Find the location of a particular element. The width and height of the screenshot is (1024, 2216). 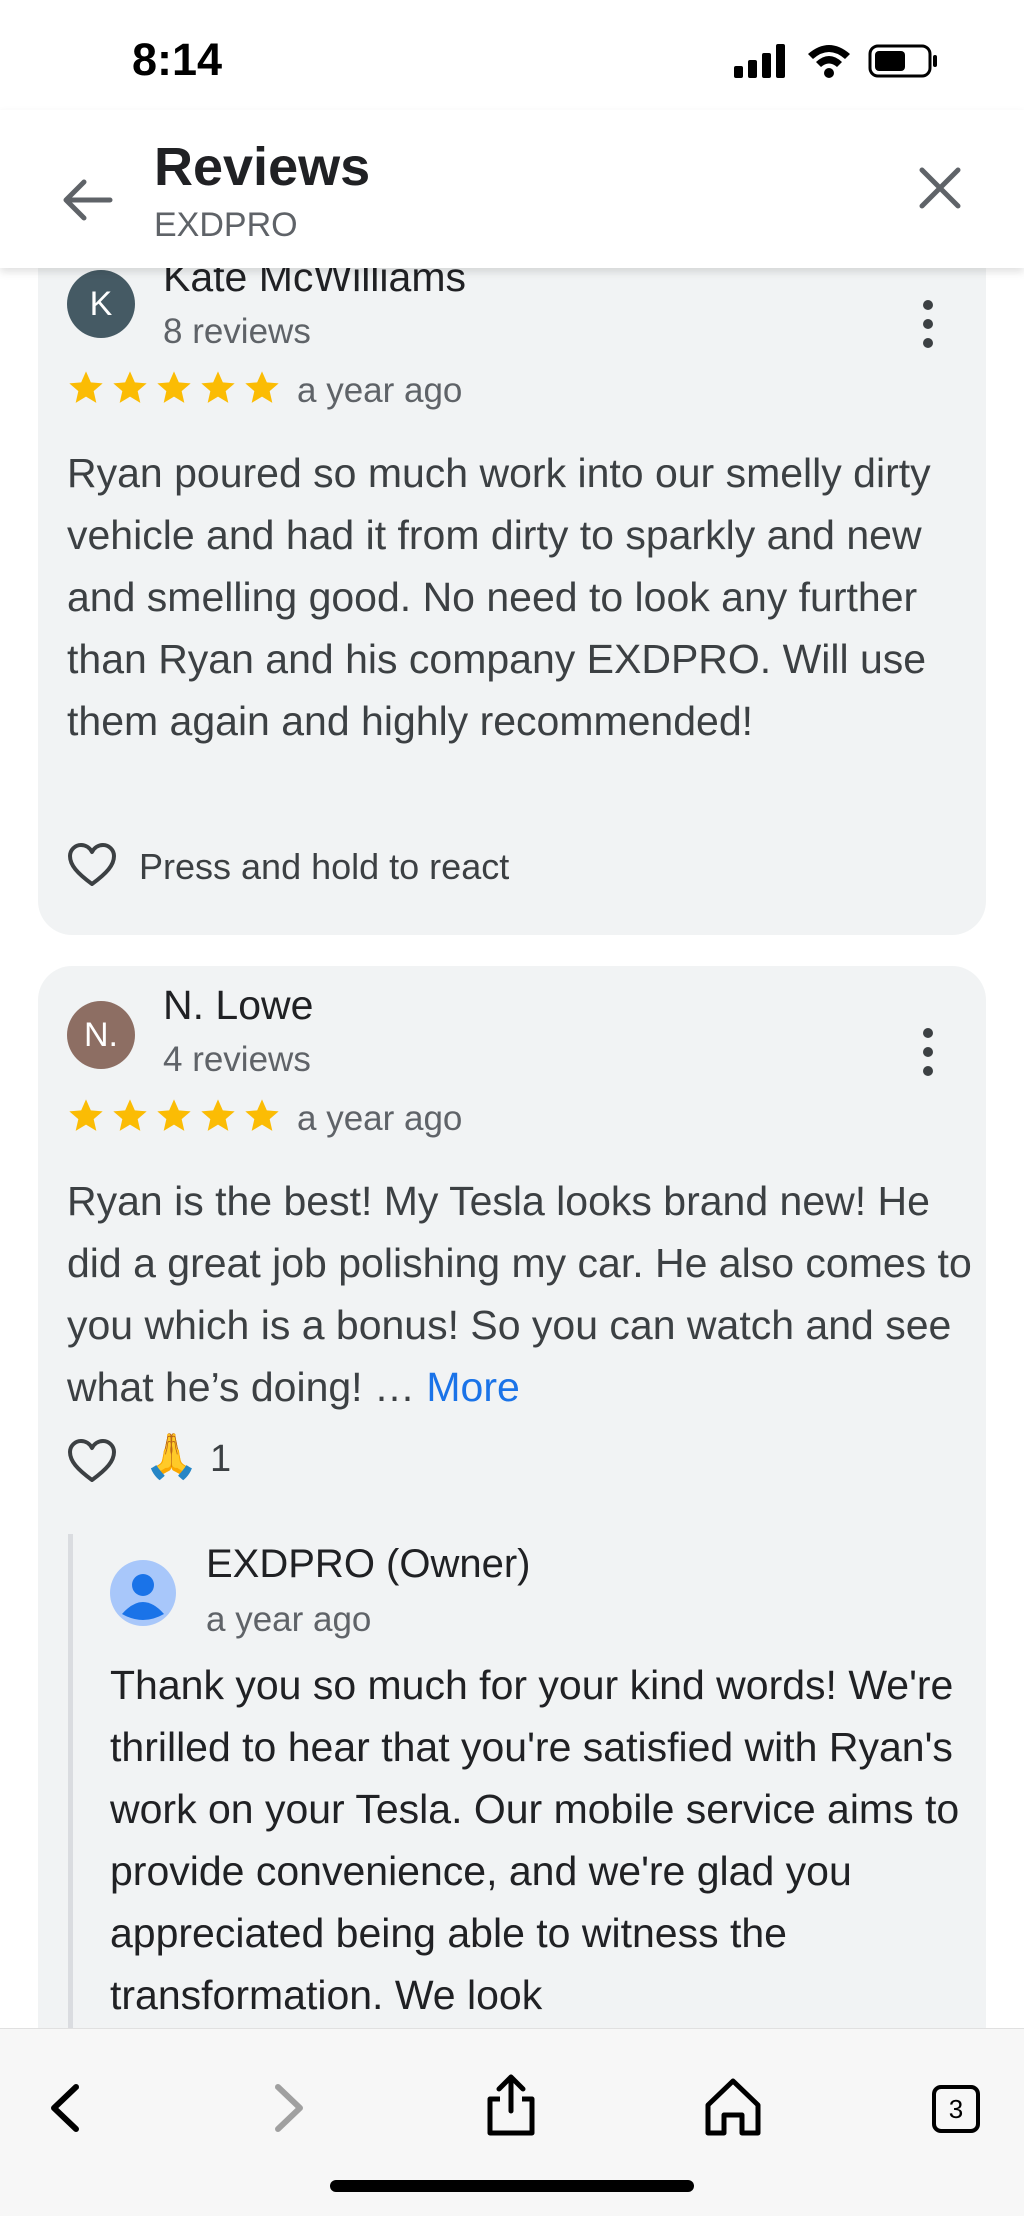

avatar: K is located at coordinates (101, 304).